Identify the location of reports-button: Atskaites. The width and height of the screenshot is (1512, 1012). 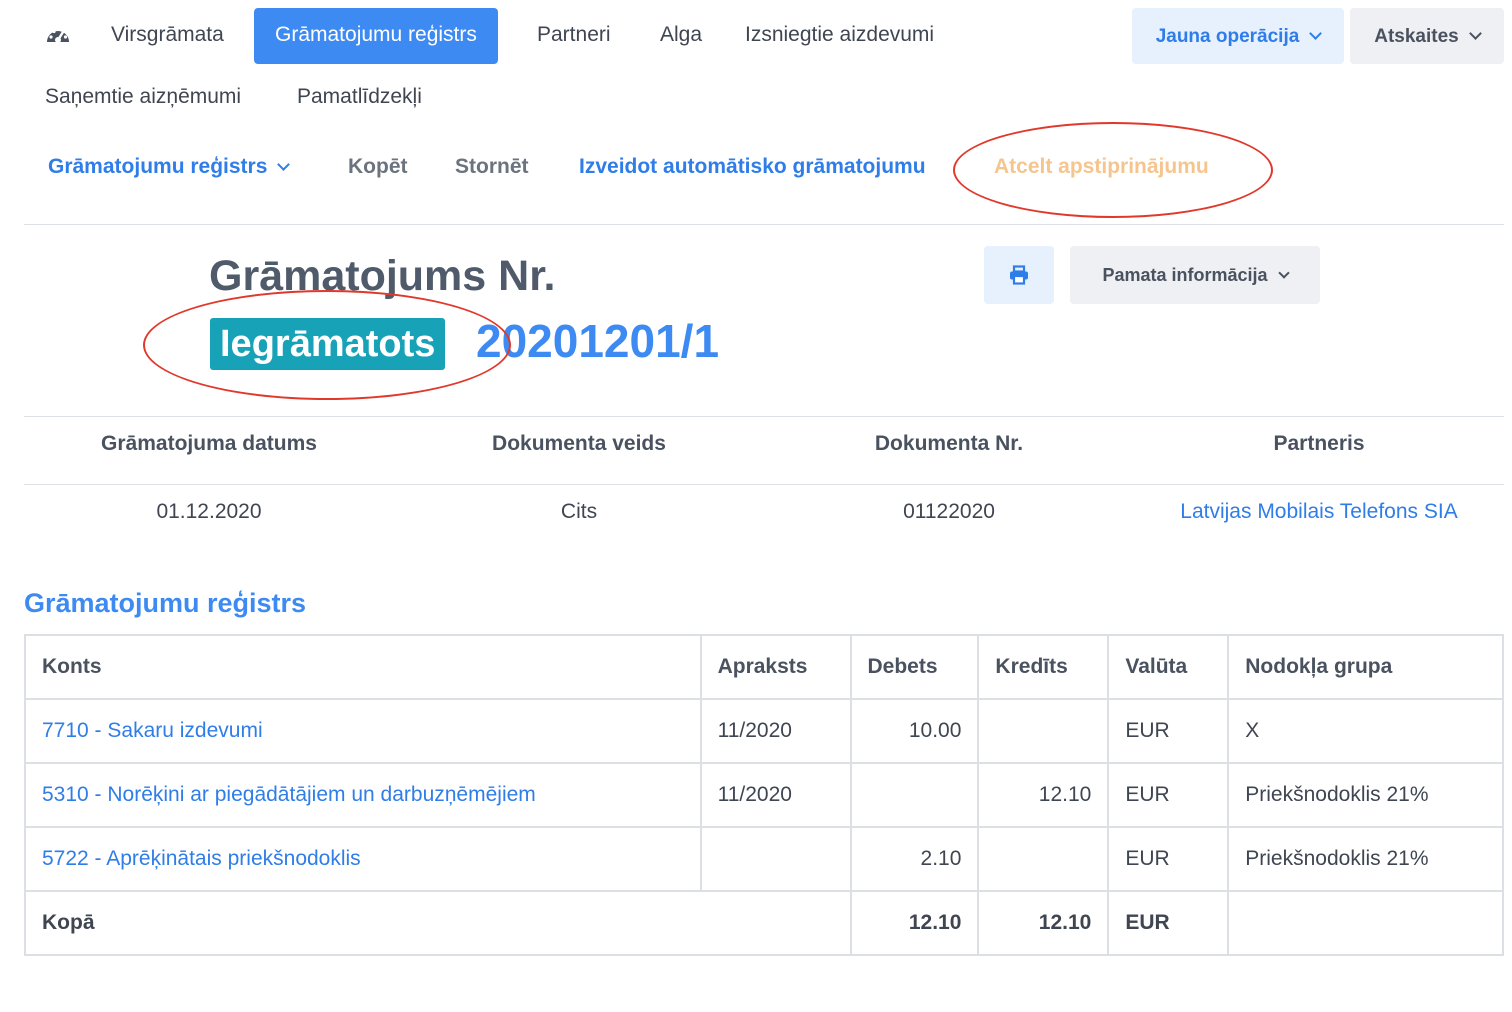
(1427, 36).